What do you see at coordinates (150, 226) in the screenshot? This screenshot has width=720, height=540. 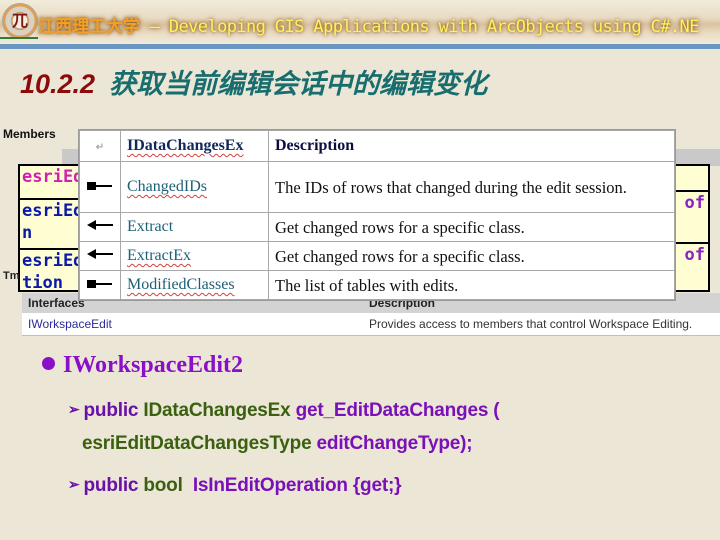 I see `member-name: Extract` at bounding box center [150, 226].